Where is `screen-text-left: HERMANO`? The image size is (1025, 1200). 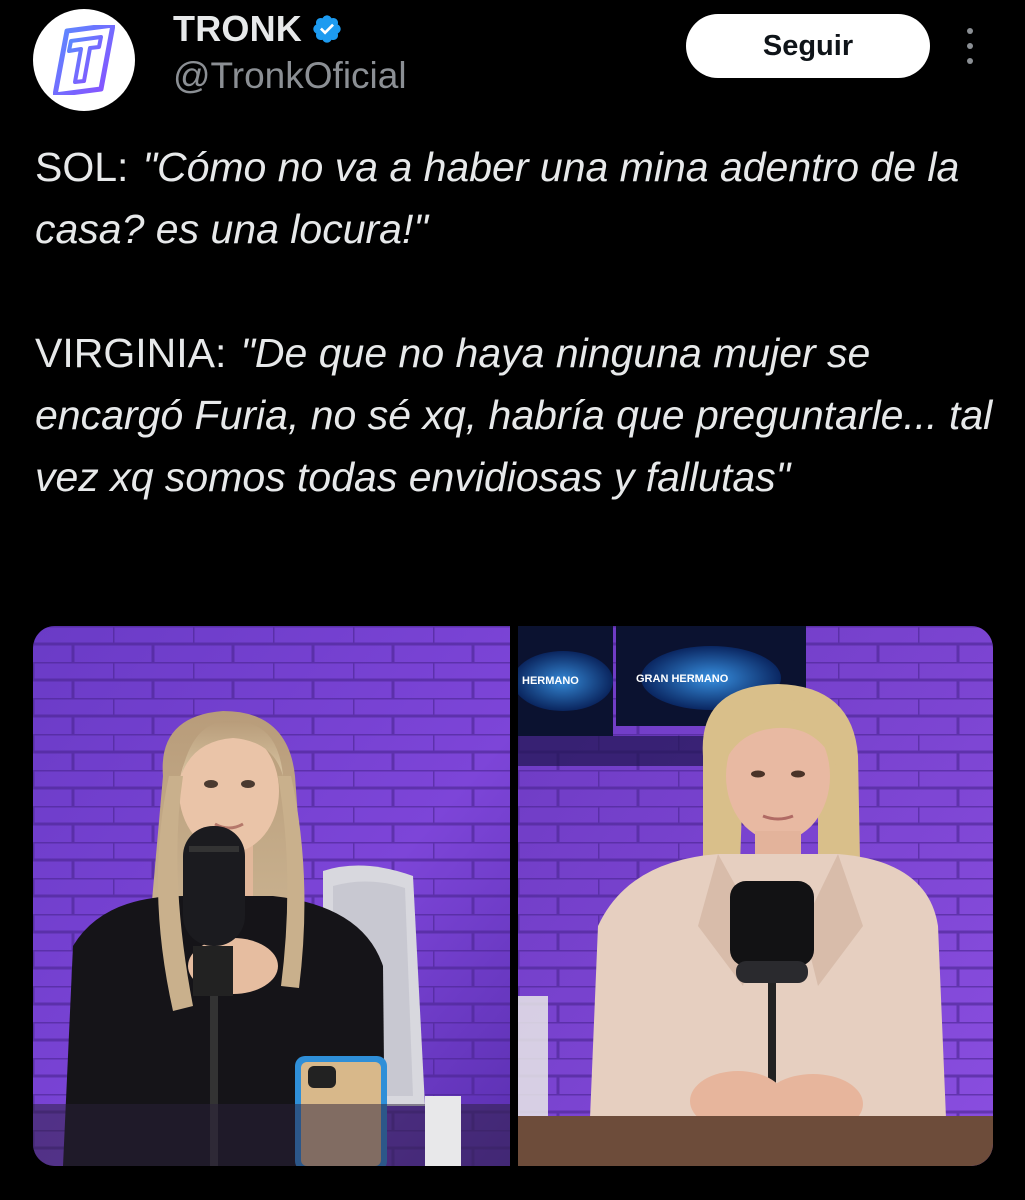
screen-text-left: HERMANO is located at coordinates (550, 681).